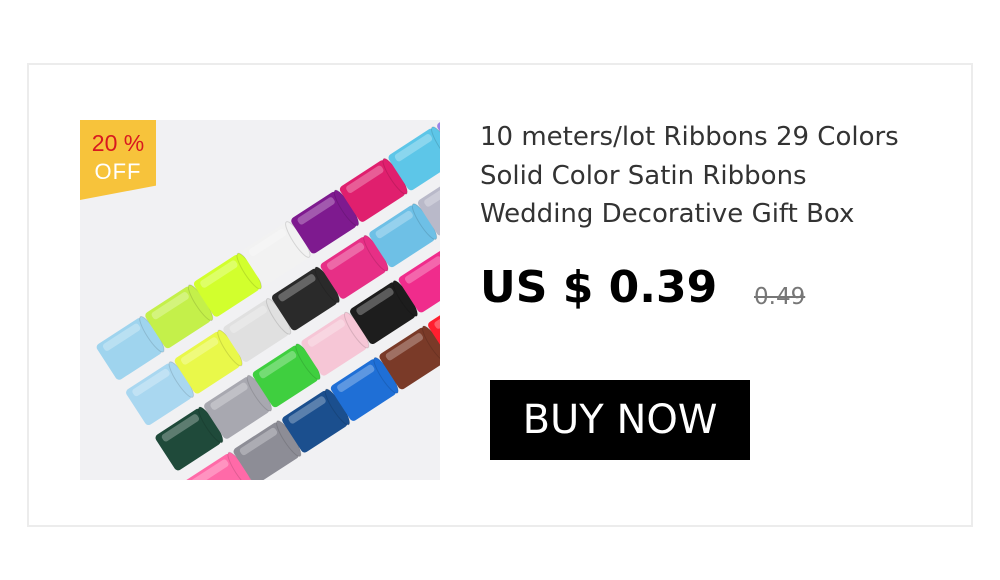 The width and height of the screenshot is (1000, 580). I want to click on current-price: US $ 0.39, so click(599, 287).